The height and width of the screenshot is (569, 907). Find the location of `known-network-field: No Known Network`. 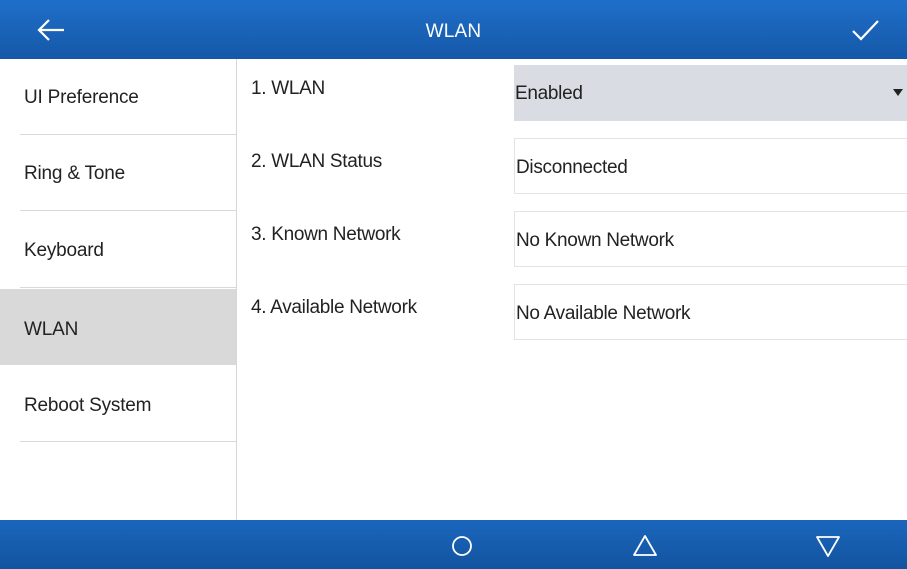

known-network-field: No Known Network is located at coordinates (710, 239).